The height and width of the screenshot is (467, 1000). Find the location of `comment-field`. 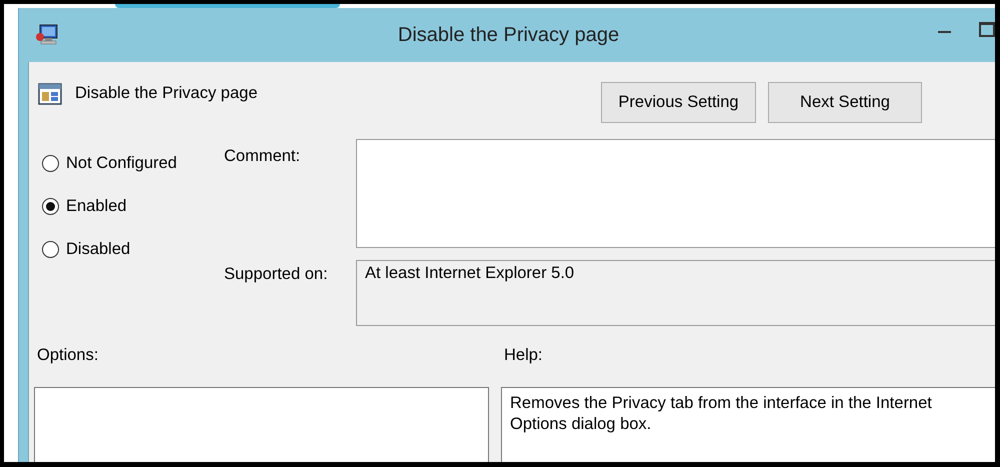

comment-field is located at coordinates (675, 193).